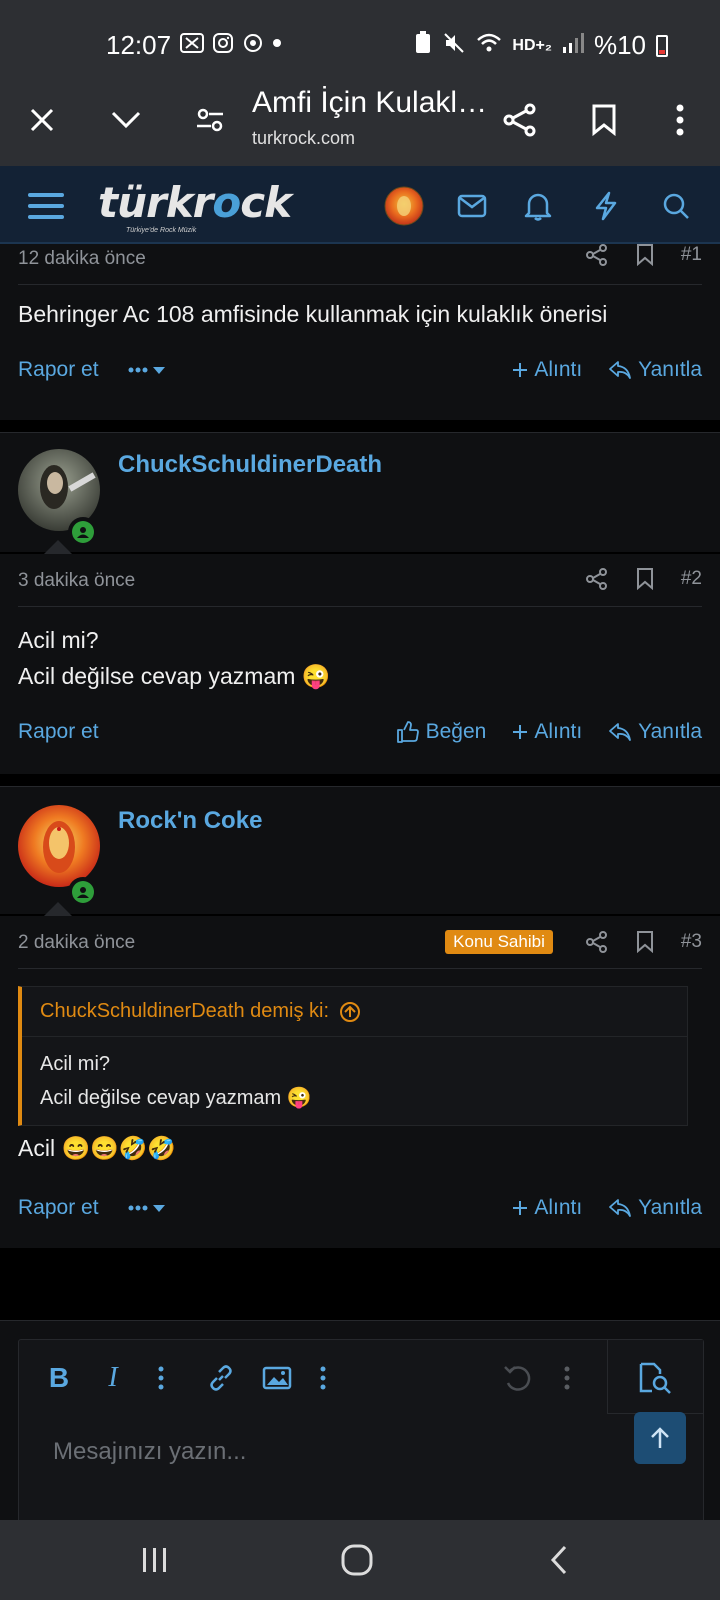  What do you see at coordinates (360, 492) in the screenshot?
I see `post-2-author: ChuckSchuldinerDeath` at bounding box center [360, 492].